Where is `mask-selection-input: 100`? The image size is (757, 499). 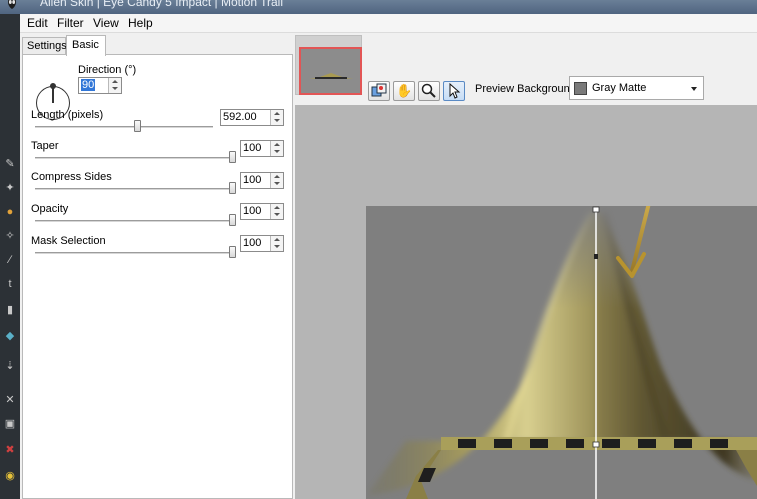 mask-selection-input: 100 is located at coordinates (262, 243).